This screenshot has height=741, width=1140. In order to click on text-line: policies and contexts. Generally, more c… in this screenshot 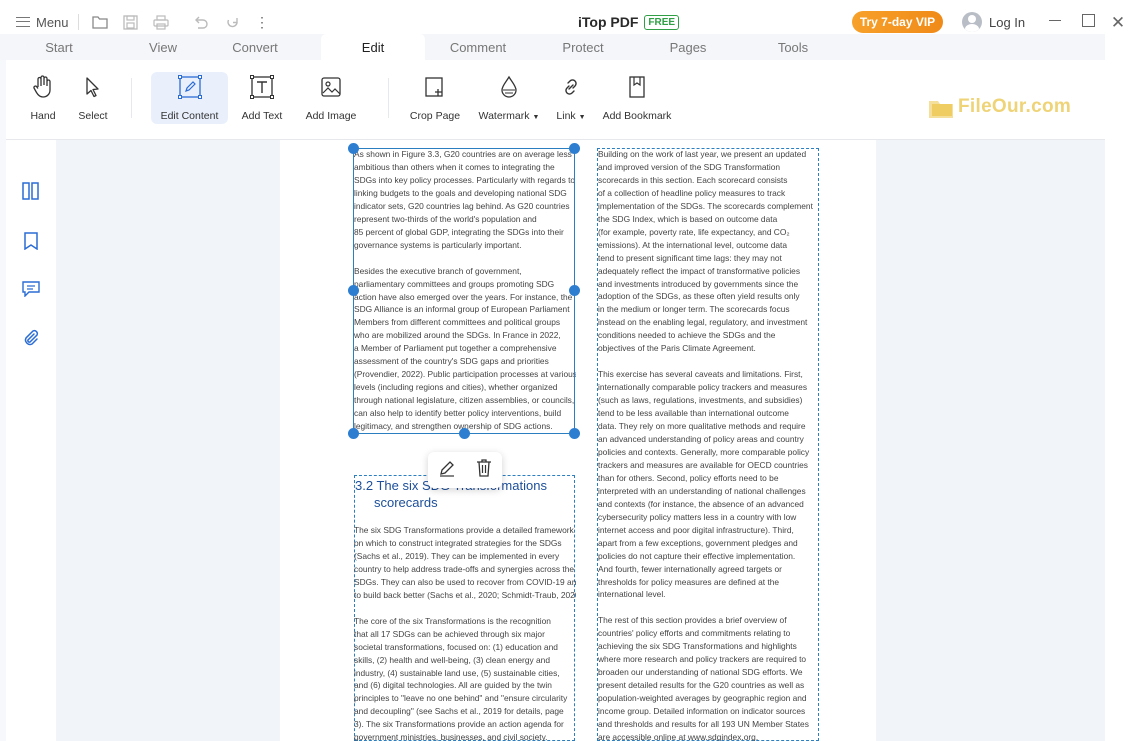, I will do `click(704, 451)`.